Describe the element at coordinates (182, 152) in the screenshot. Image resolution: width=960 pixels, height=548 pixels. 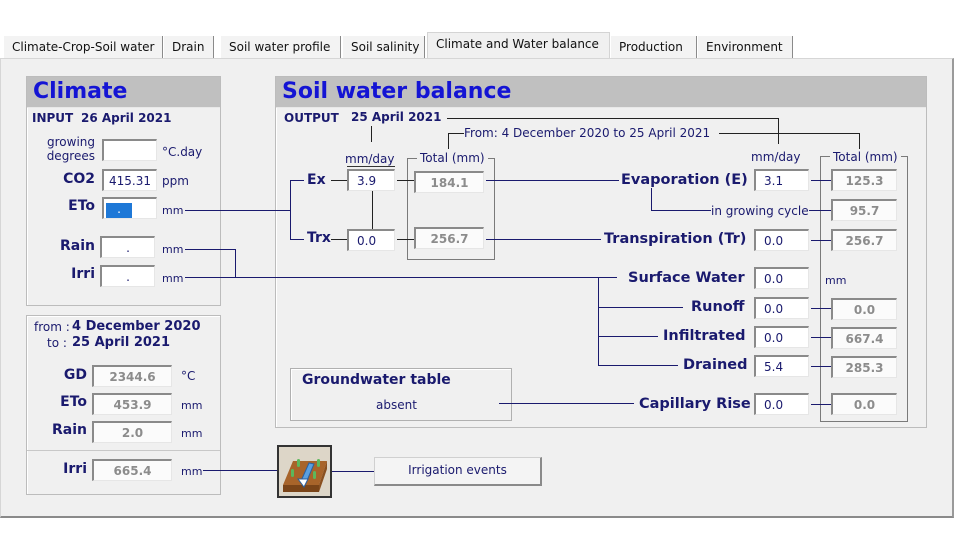
I see `growing-degrees-unit: °C.day` at that location.